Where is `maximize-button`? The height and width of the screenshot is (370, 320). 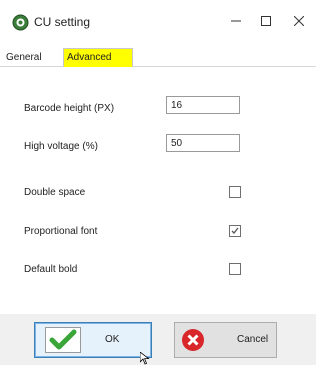
maximize-button is located at coordinates (266, 21).